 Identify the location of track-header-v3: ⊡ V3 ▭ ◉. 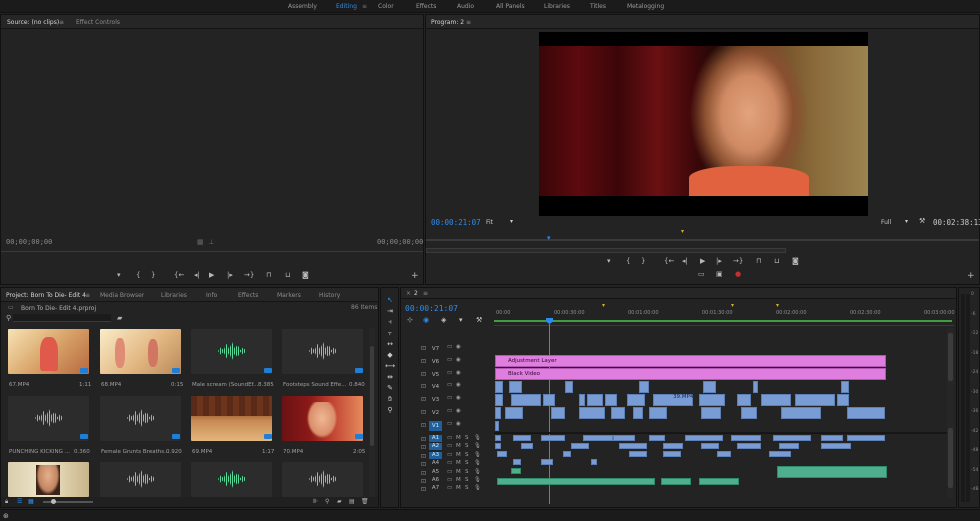
(447, 401).